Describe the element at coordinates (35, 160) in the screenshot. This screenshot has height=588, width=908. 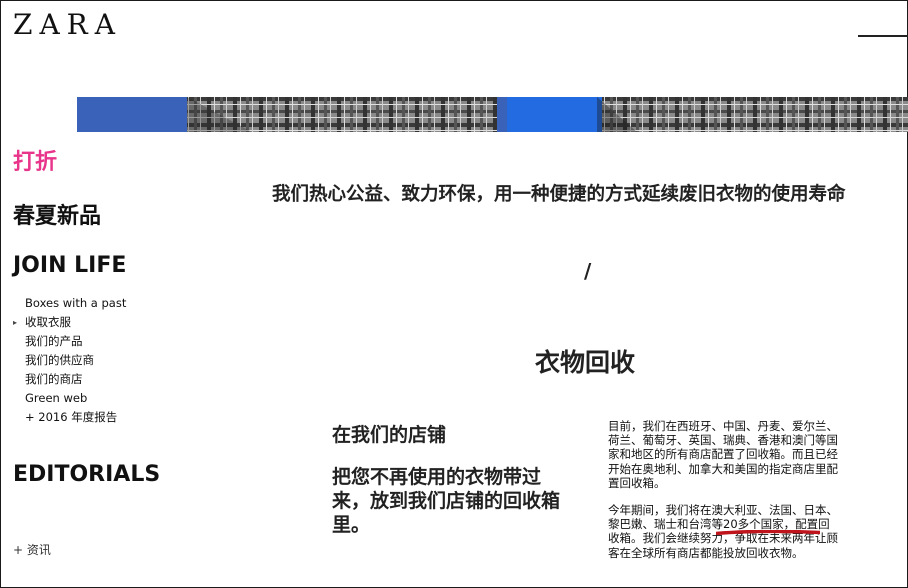
I see `nav-sale: 打折` at that location.